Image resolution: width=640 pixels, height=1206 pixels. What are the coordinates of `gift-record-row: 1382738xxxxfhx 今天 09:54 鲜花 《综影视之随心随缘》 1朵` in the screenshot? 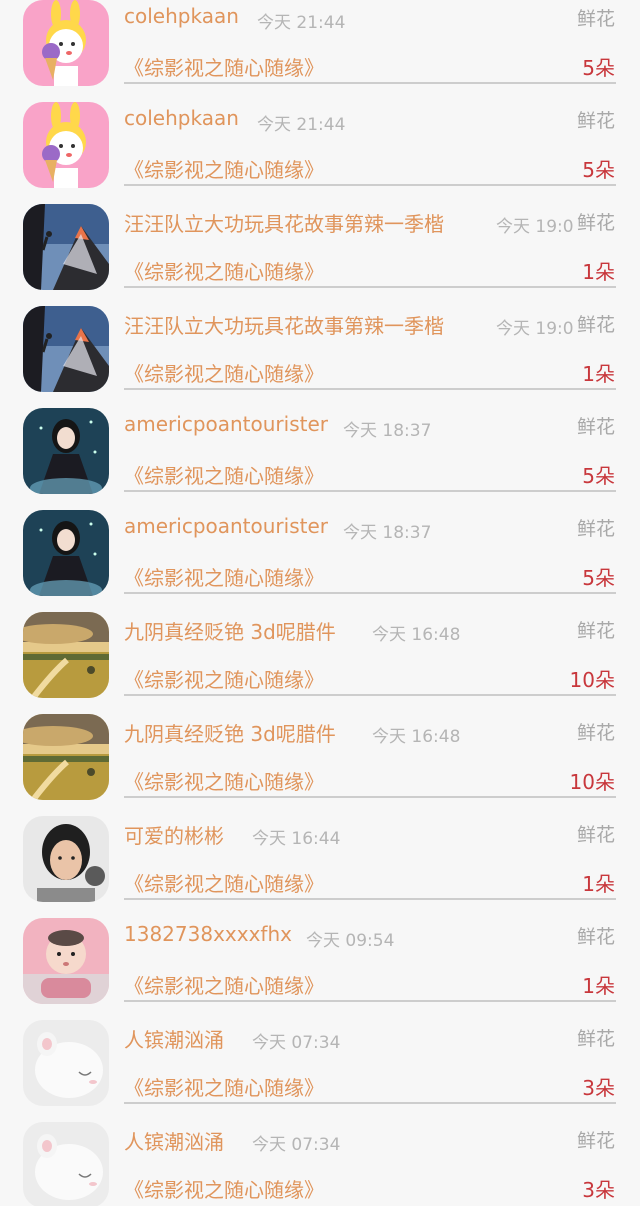 It's located at (320, 969).